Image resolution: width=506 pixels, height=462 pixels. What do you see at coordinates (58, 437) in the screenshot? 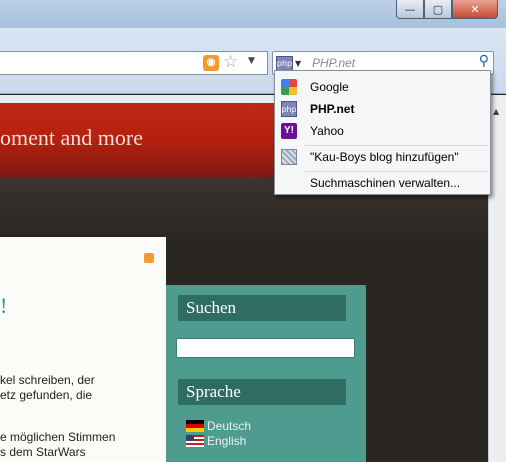
I see `post-text-line: e möglichen Stimmen` at bounding box center [58, 437].